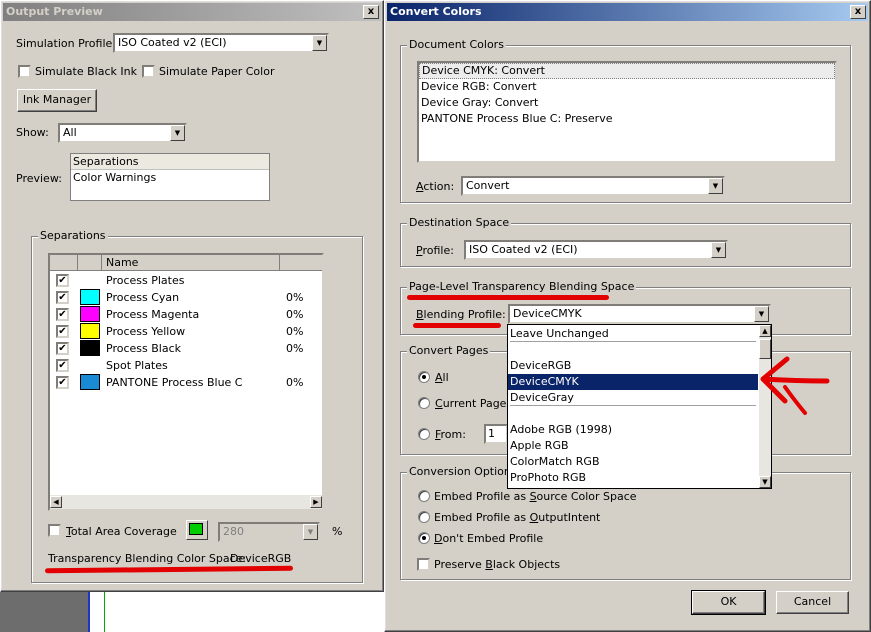 The height and width of the screenshot is (632, 871). Describe the element at coordinates (627, 103) in the screenshot. I see `document-color-item: Device Gray: Convert` at that location.